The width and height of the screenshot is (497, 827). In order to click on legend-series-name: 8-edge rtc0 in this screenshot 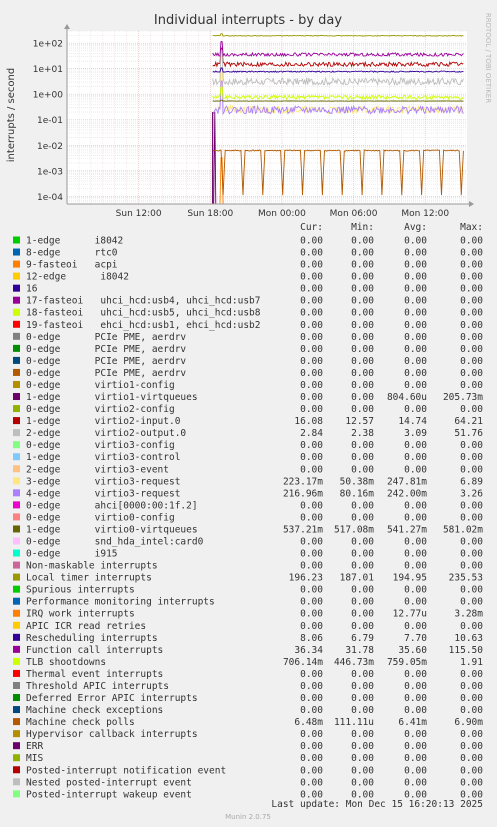, I will do `click(72, 253)`.